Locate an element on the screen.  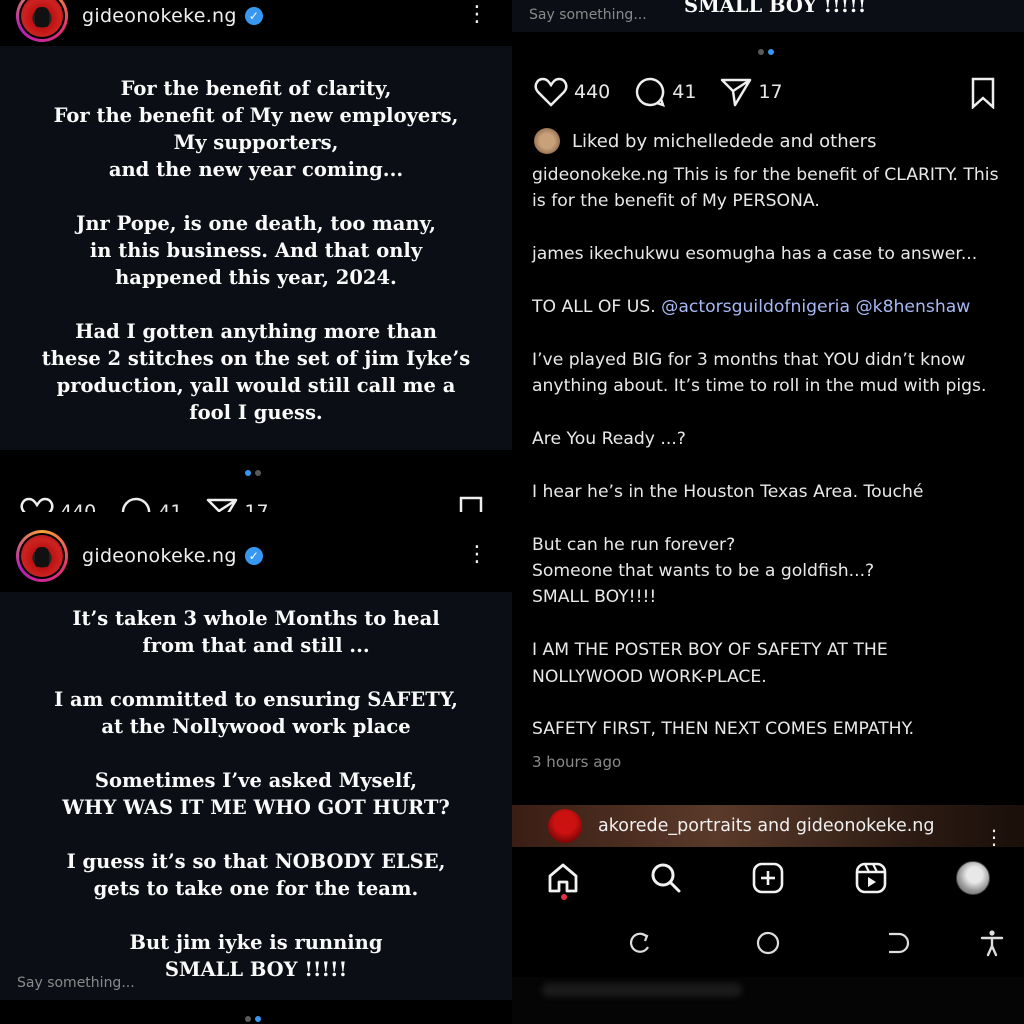
story-card-tail: Say something... SMALL BOY !!!!! is located at coordinates (768, 16).